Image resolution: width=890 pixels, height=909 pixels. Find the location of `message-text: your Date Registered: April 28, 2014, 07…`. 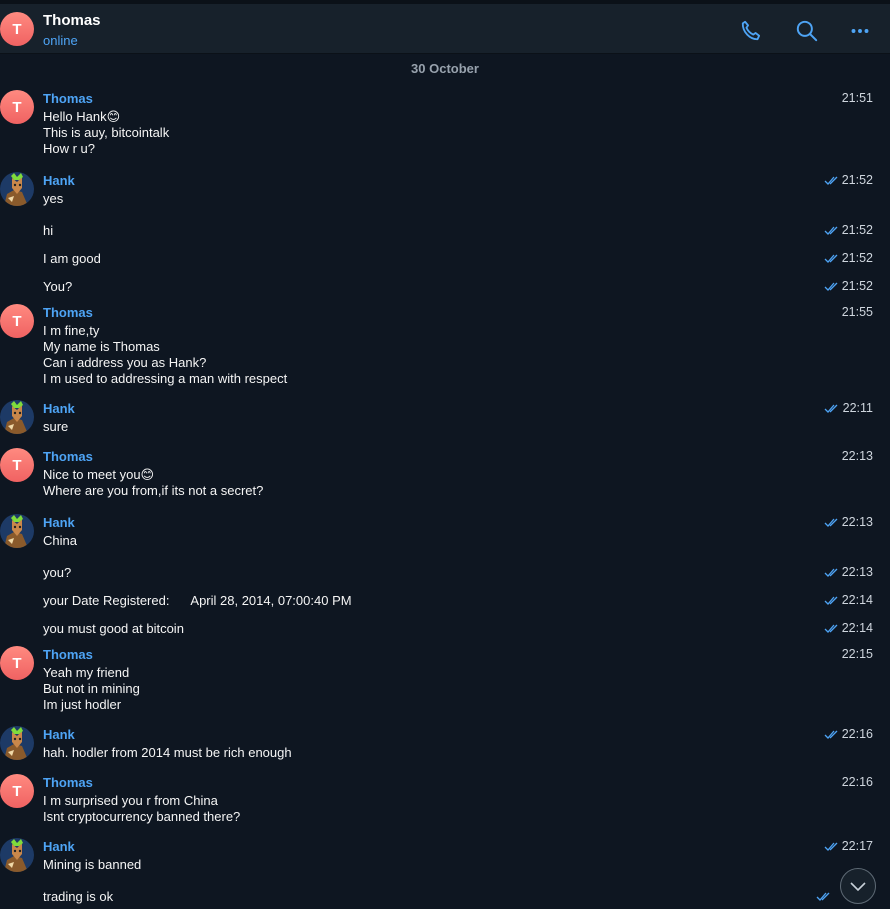

message-text: your Date Registered: April 28, 2014, 07… is located at coordinates (197, 600).